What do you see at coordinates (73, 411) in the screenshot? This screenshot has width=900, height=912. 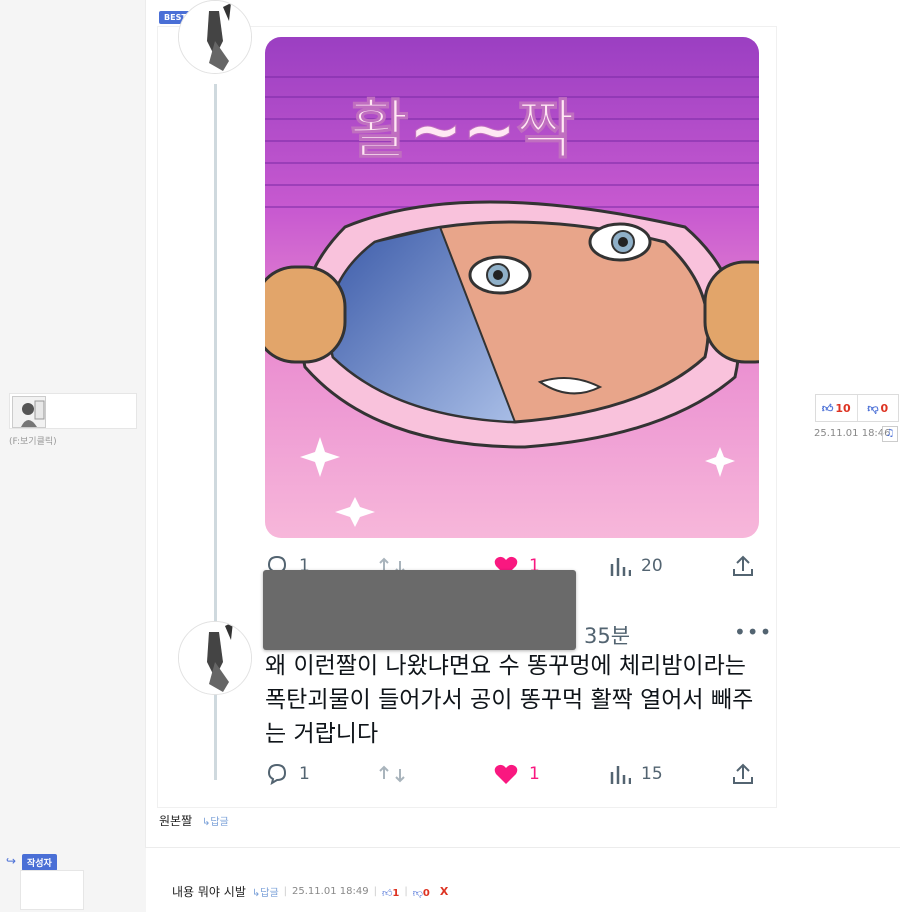 I see `user-profile-box` at bounding box center [73, 411].